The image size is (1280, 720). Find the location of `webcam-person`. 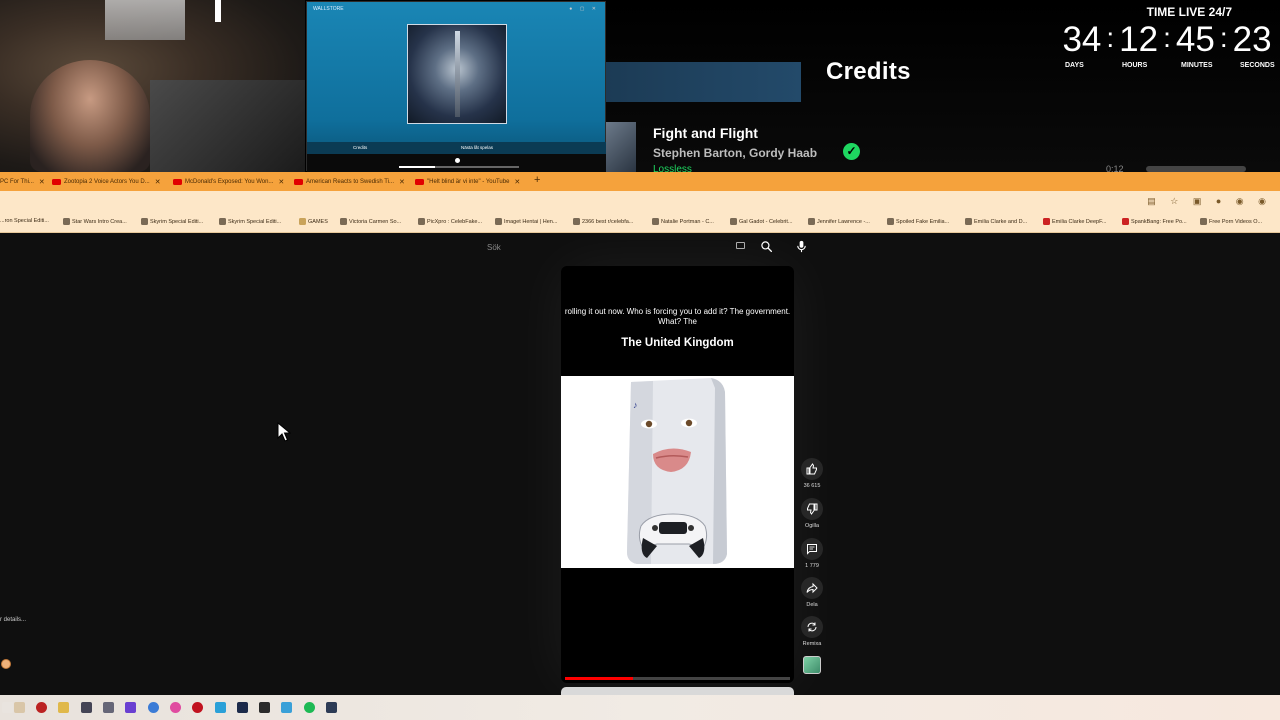

webcam-person is located at coordinates (90, 116).